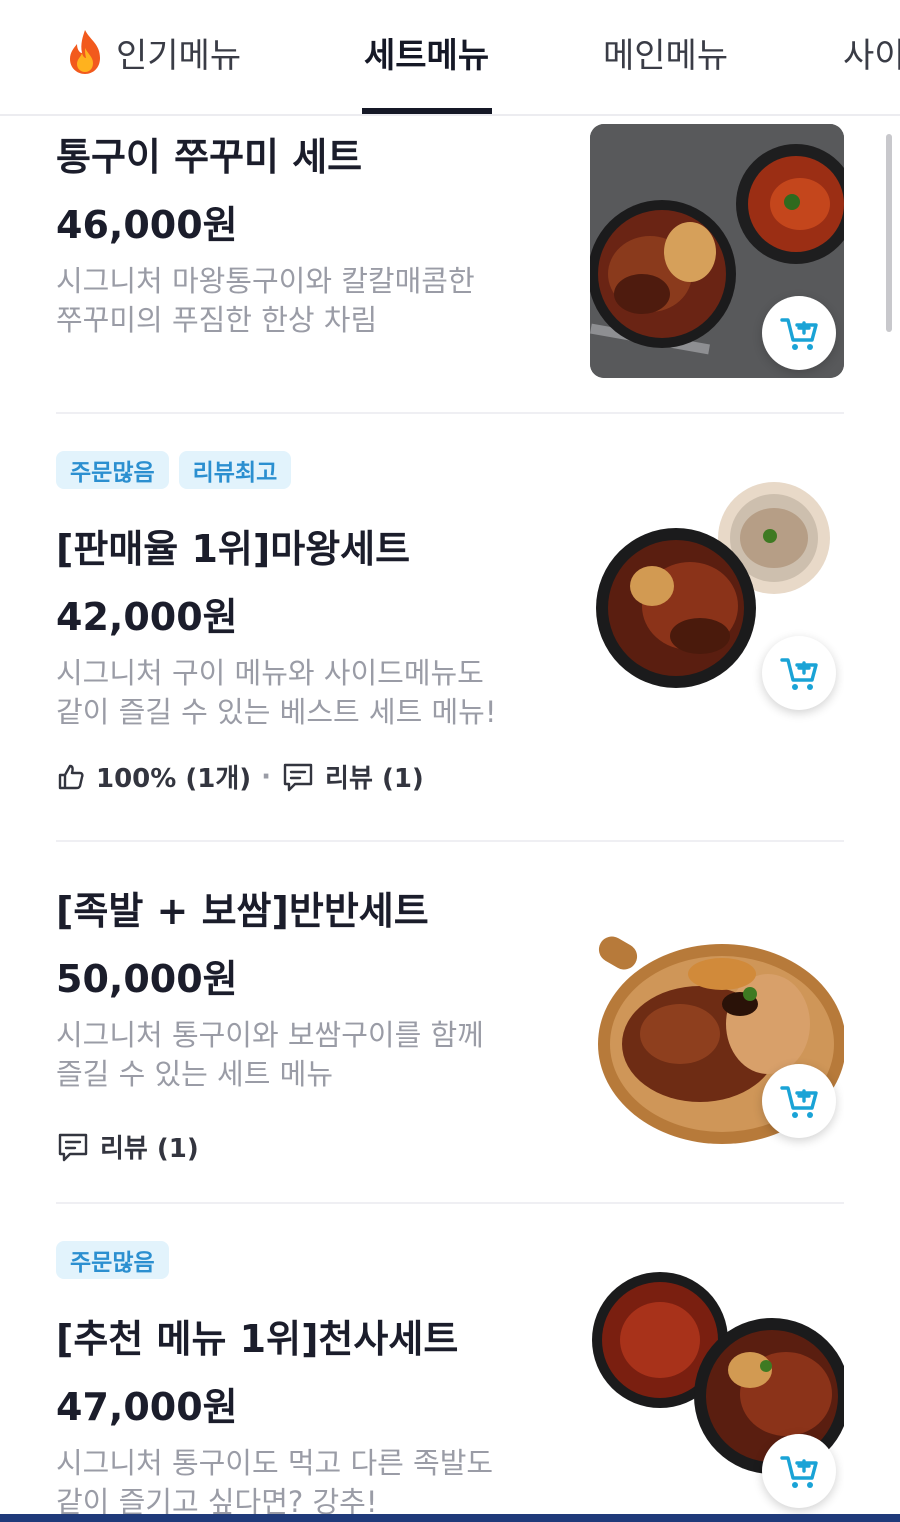  Describe the element at coordinates (174, 470) in the screenshot. I see `badge-row: 주문많음 리뷰최고` at that location.